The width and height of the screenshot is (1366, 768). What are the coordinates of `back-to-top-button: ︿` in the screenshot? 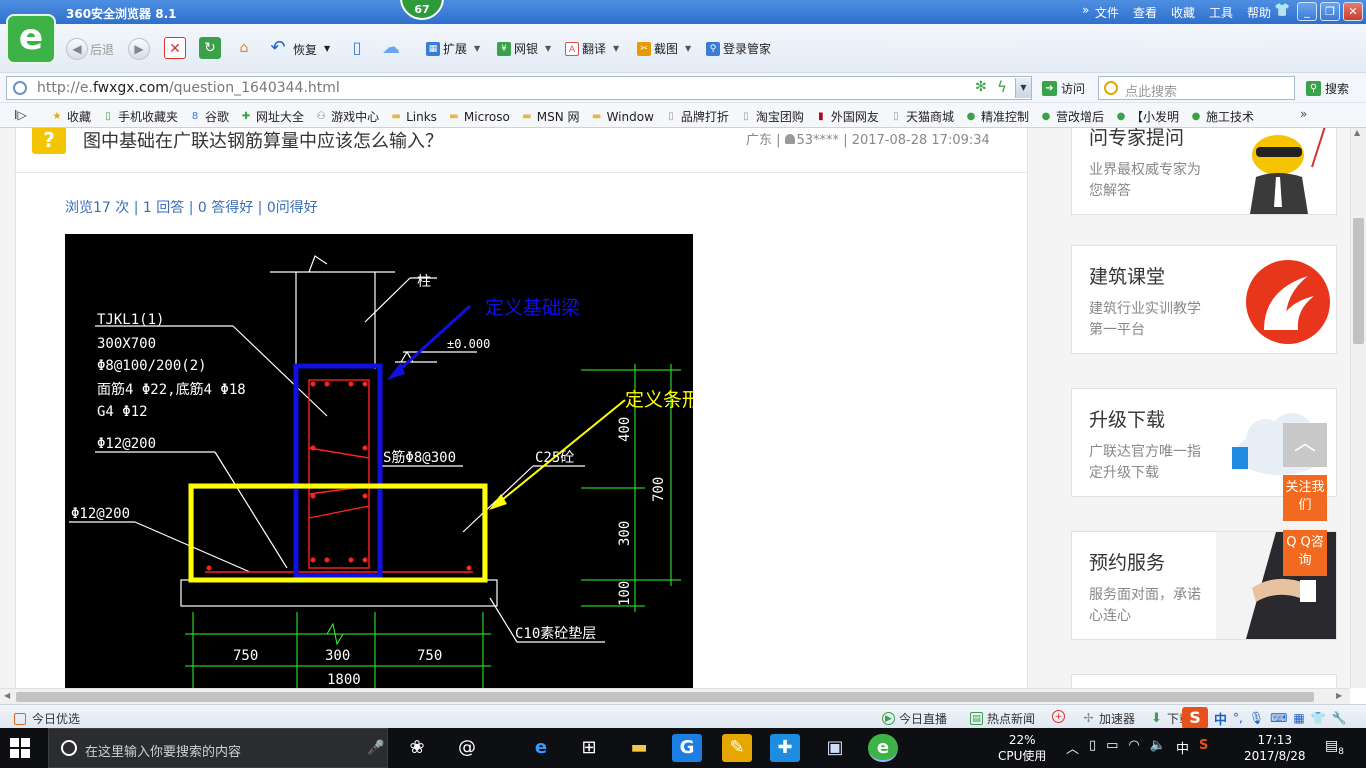 It's located at (1305, 445).